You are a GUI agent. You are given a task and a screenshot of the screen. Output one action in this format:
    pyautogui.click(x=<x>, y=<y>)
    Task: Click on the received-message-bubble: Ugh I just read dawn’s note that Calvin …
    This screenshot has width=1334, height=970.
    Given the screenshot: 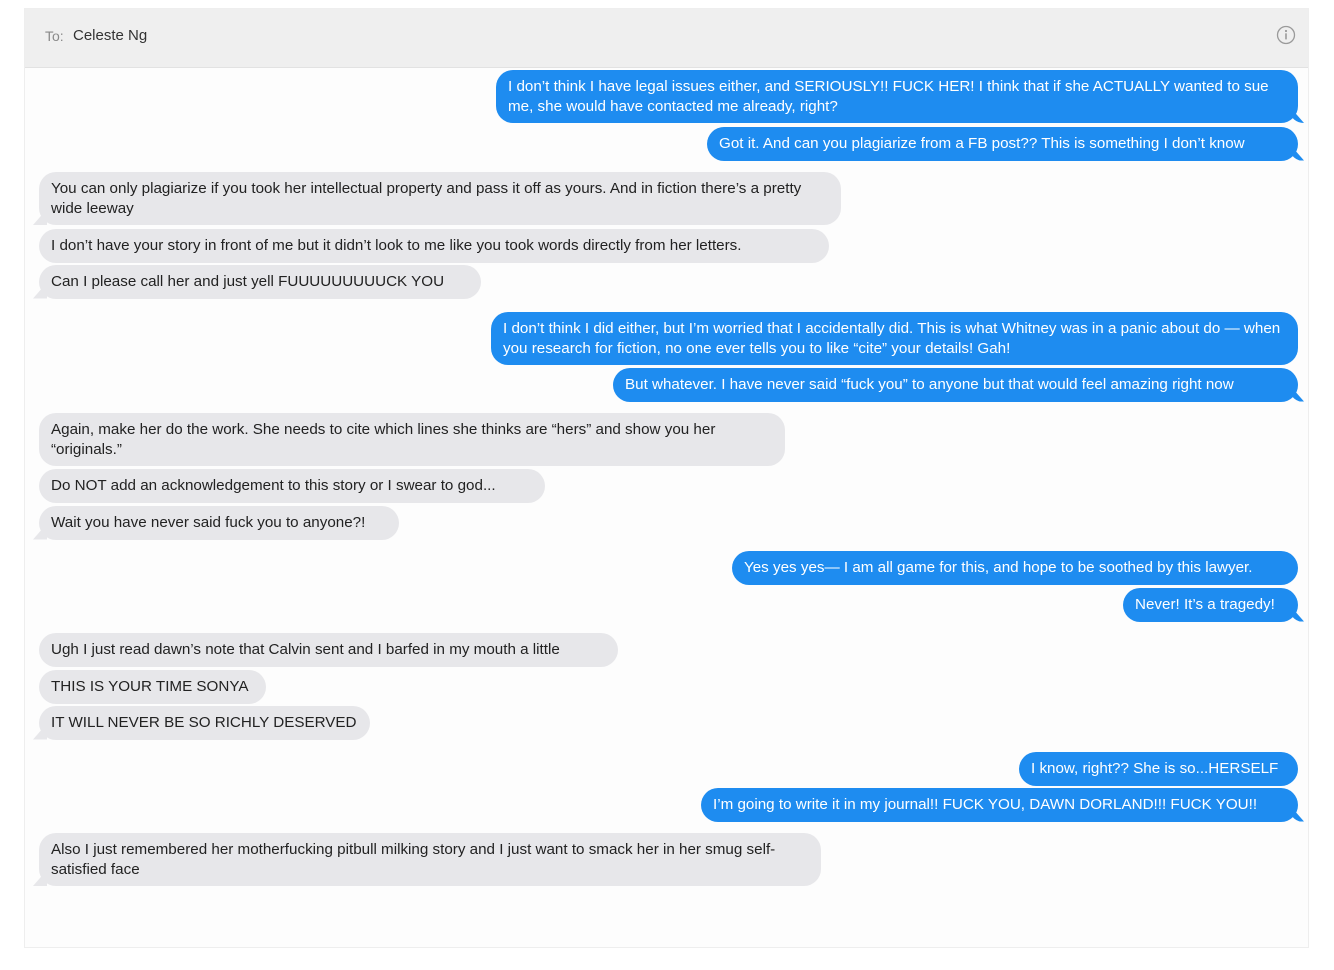 What is the action you would take?
    pyautogui.click(x=328, y=650)
    